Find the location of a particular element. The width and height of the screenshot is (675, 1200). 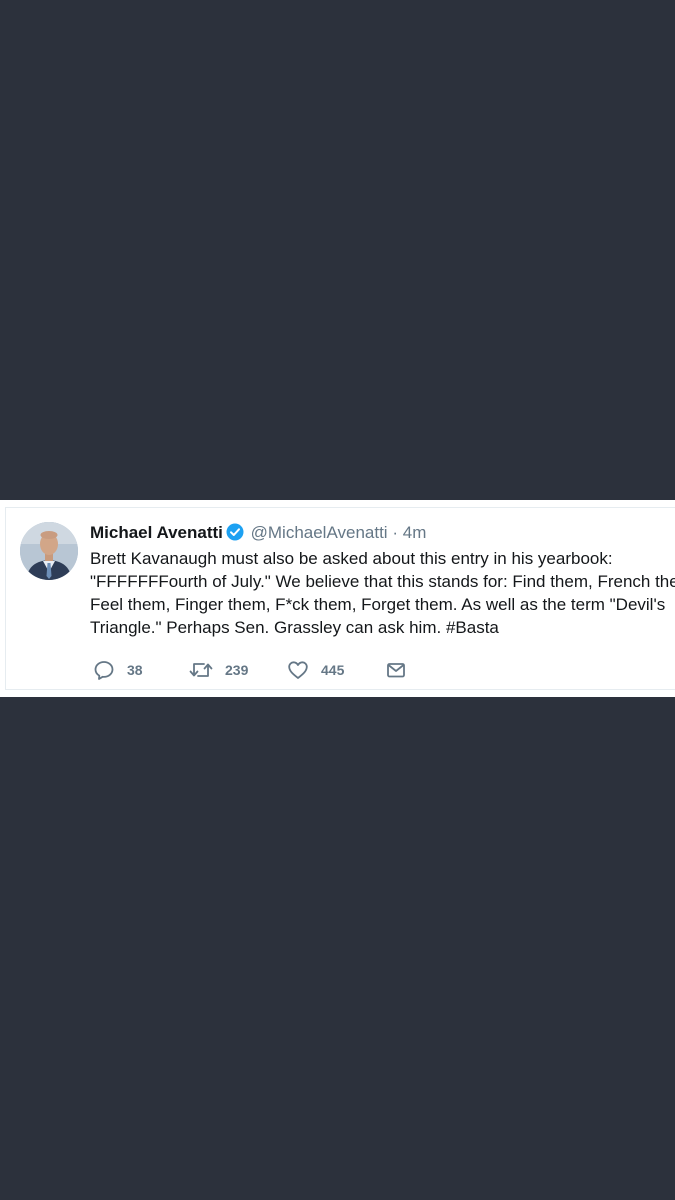

tweet-header: Michael Avenatti @MichaelAvenatti · 4m is located at coordinates (258, 534).